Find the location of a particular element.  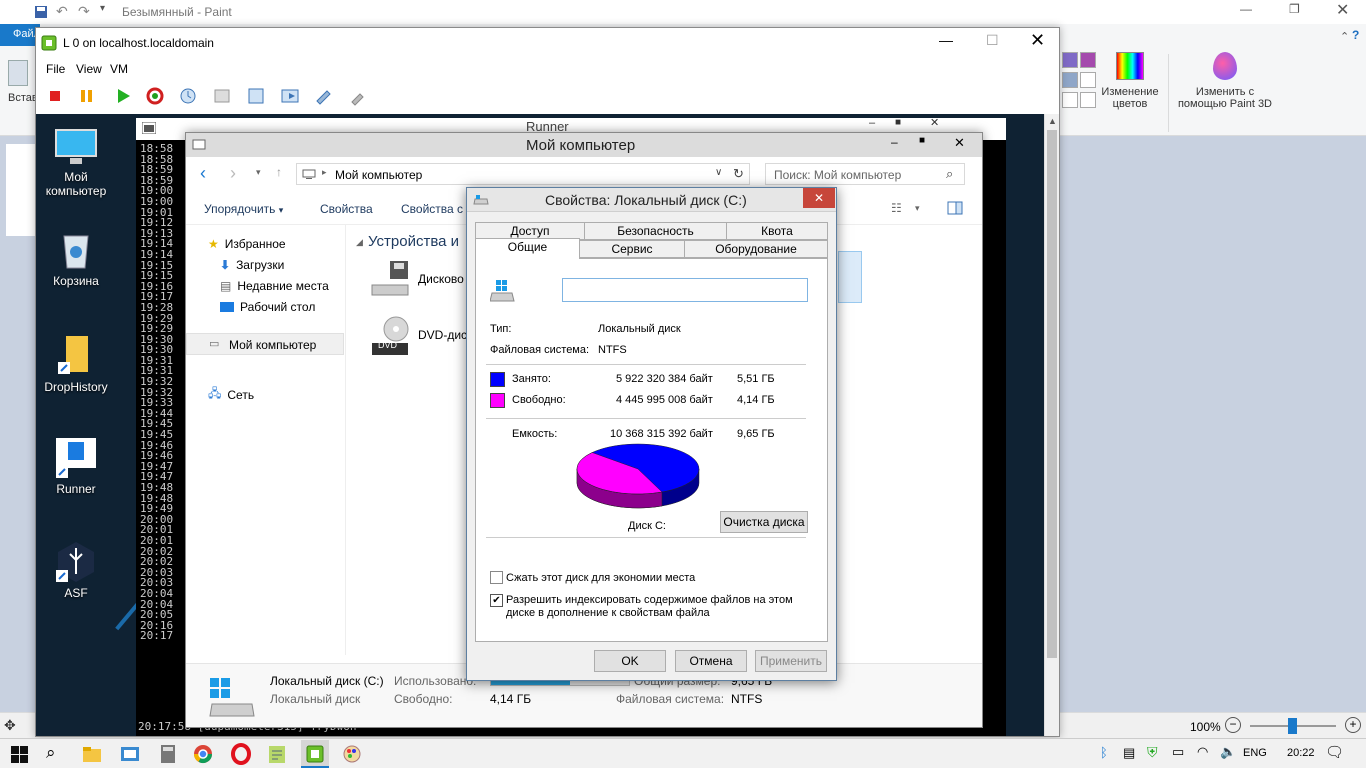

restore-icon: ❐ is located at coordinates (1294, 9).